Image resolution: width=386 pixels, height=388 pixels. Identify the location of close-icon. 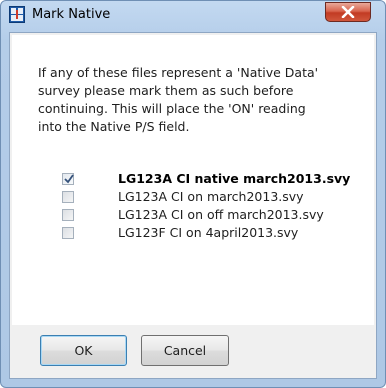
(348, 12).